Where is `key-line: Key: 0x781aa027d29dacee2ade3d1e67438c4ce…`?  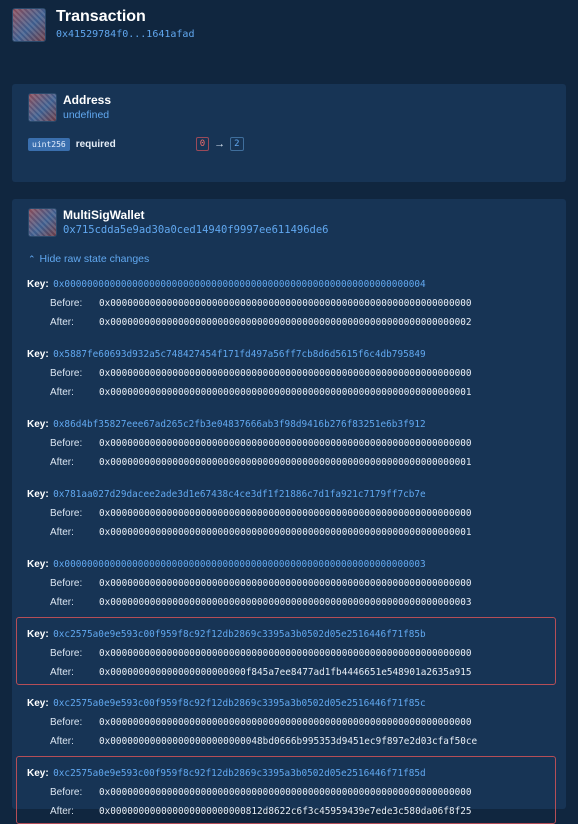 key-line: Key: 0x781aa027d29dacee2ade3d1e67438c4ce… is located at coordinates (296, 492).